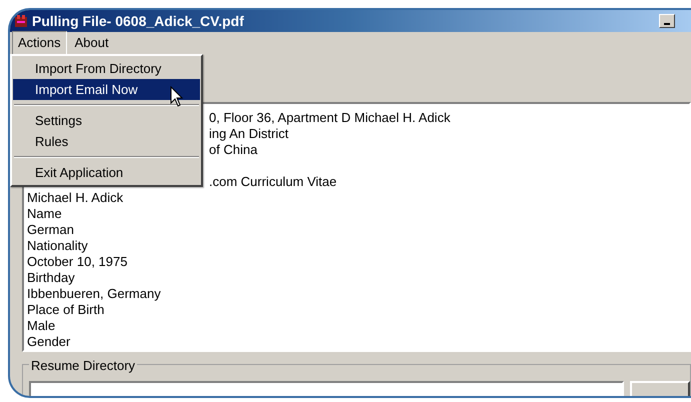 The width and height of the screenshot is (691, 402). What do you see at coordinates (667, 21) in the screenshot?
I see `minimize-button` at bounding box center [667, 21].